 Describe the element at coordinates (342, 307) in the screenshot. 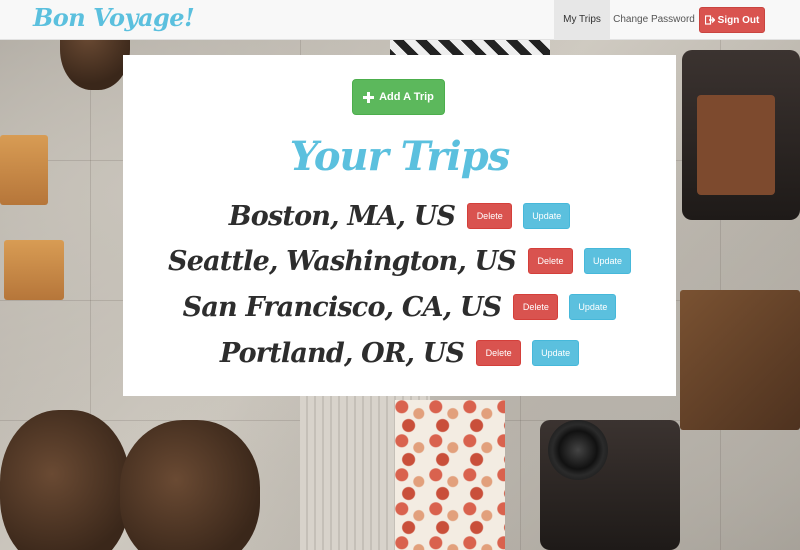

I see `trip-name: San Francisco, CA, US` at that location.